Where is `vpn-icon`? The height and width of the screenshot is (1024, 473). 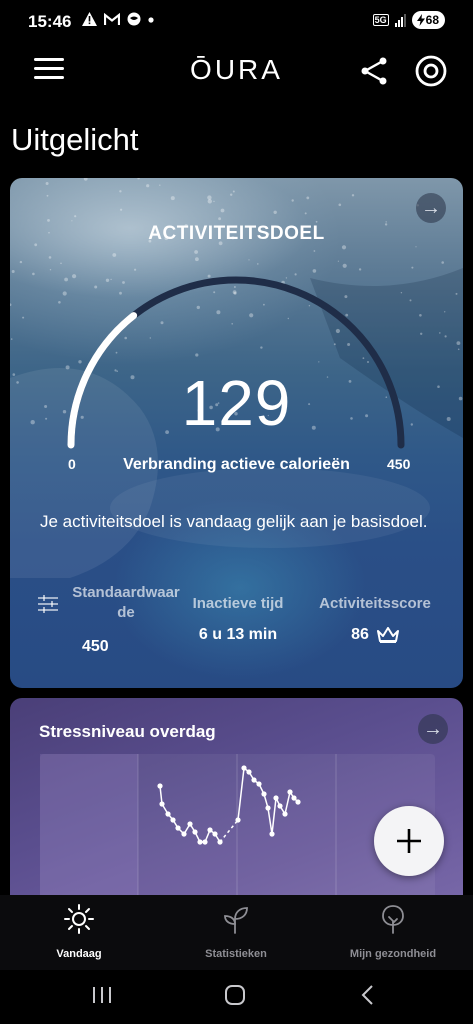 vpn-icon is located at coordinates (134, 19).